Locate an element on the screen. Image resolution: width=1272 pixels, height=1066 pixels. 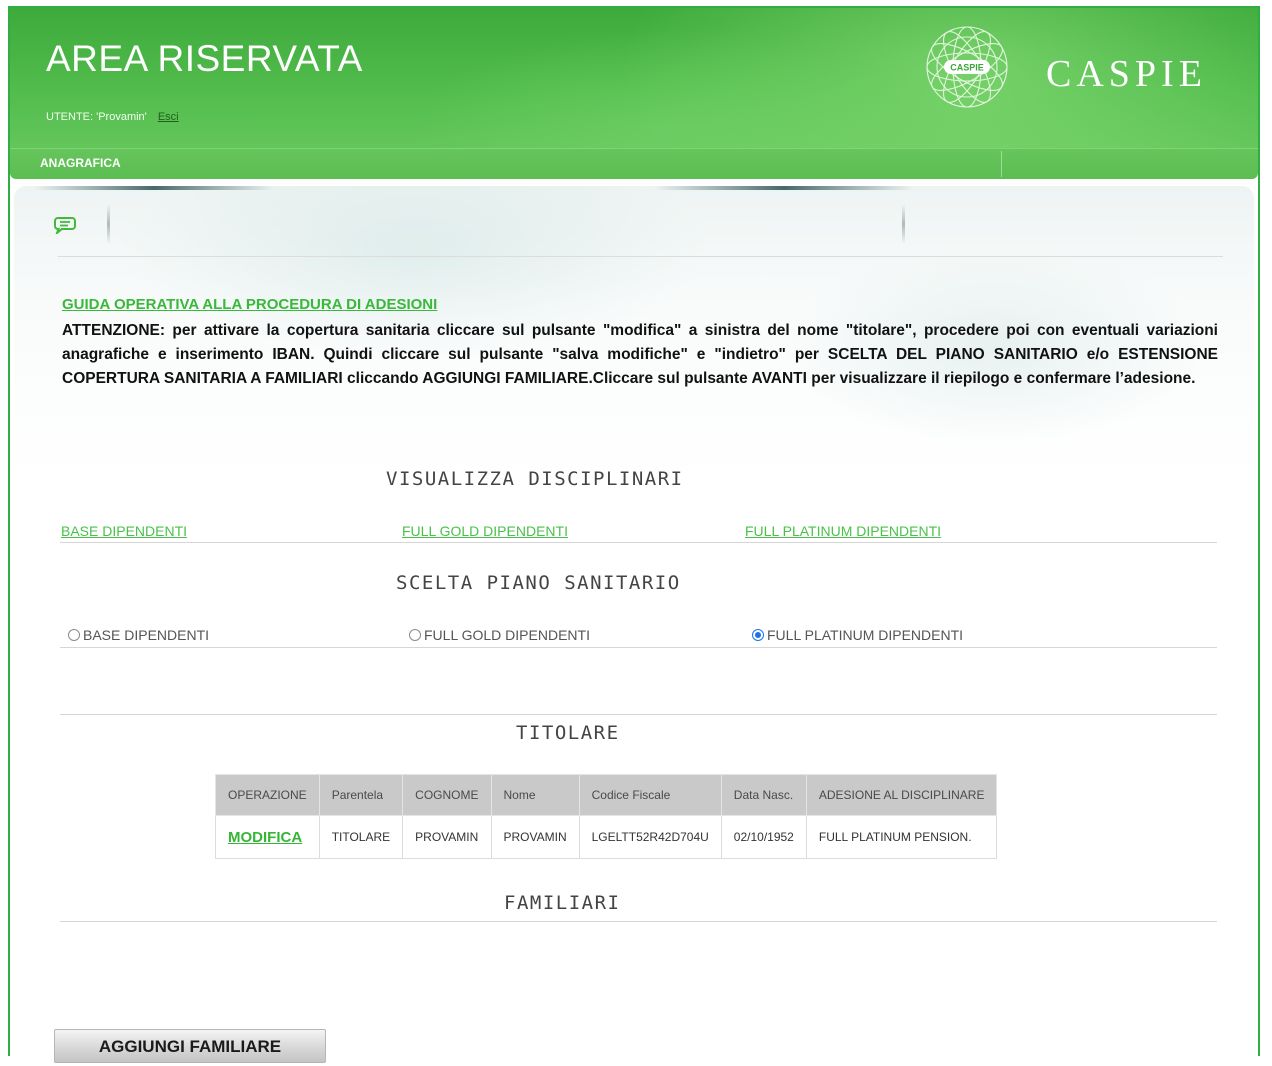
radio-button-gold is located at coordinates (415, 635).